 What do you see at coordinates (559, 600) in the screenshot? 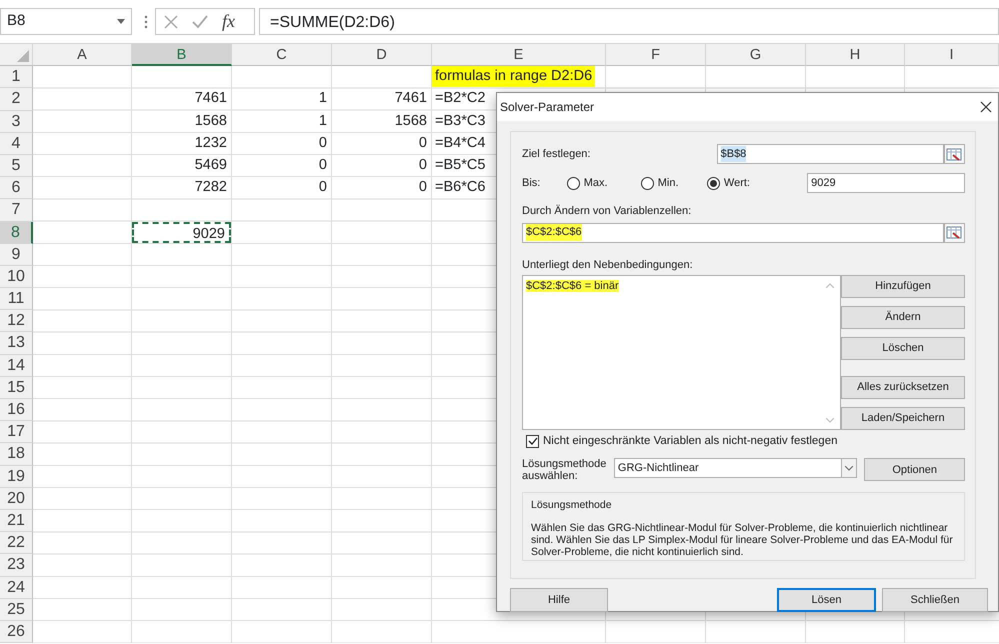
I see `dialog-button: Hilfe` at bounding box center [559, 600].